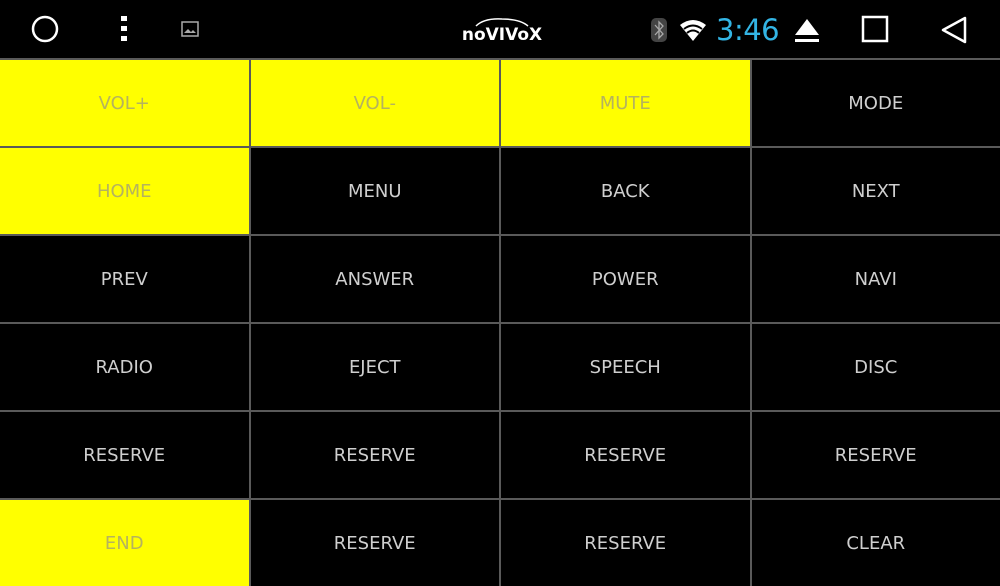 The image size is (1000, 586). I want to click on overflow-menu-icon, so click(124, 29).